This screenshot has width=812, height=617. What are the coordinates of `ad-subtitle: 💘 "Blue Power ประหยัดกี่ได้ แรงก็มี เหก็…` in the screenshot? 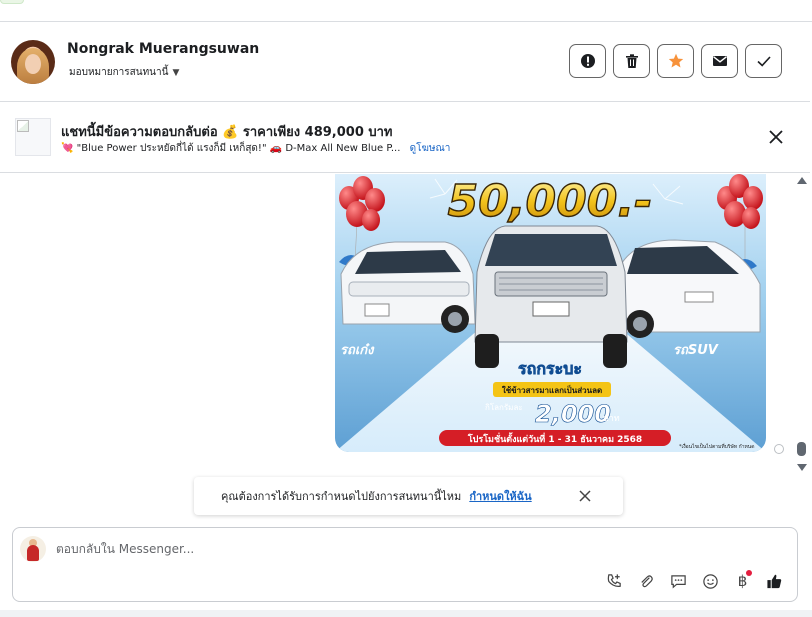 It's located at (255, 148).